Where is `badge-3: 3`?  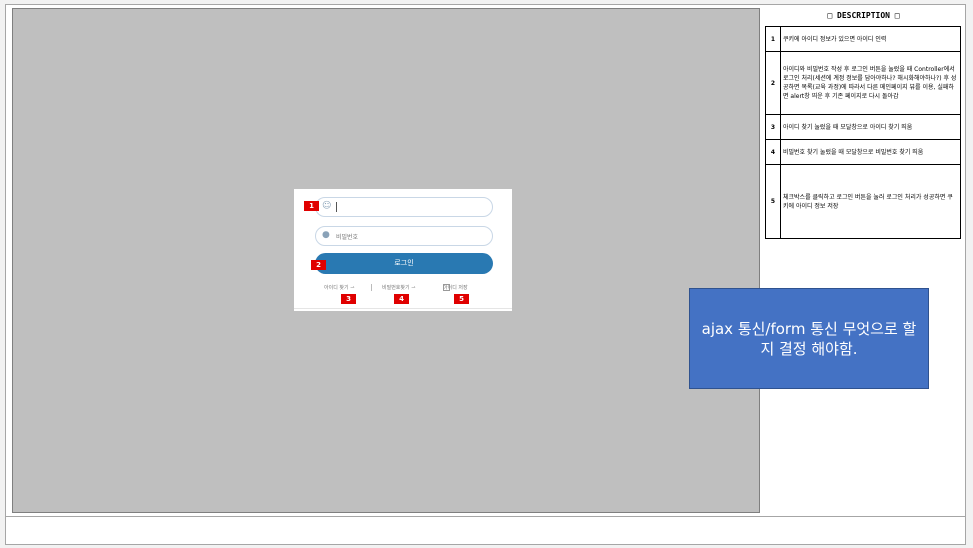
badge-3: 3 is located at coordinates (348, 299).